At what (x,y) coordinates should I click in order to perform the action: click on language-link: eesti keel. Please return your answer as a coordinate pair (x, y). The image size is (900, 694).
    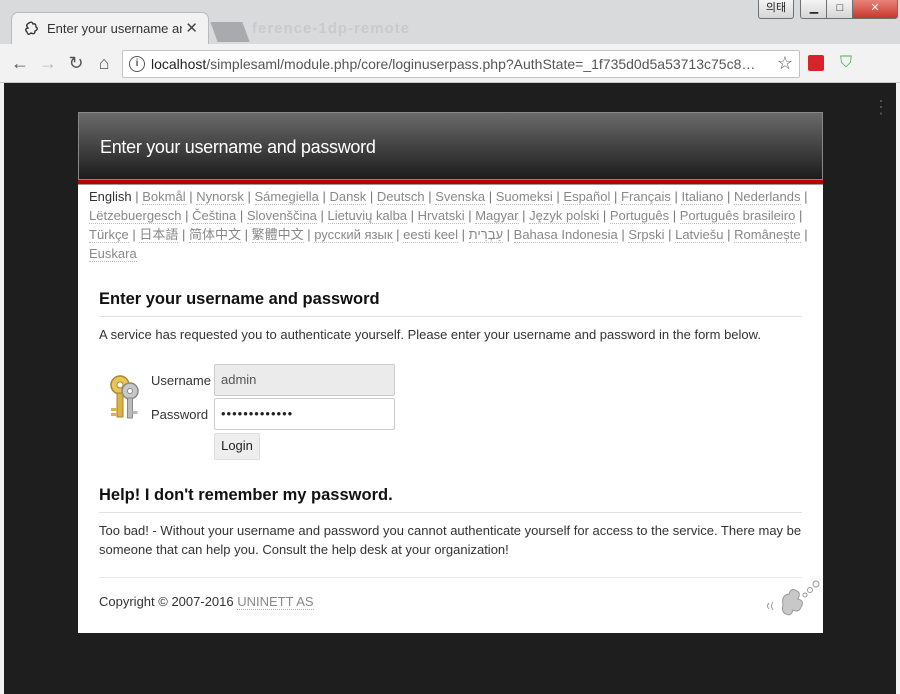
    Looking at the image, I should click on (431, 235).